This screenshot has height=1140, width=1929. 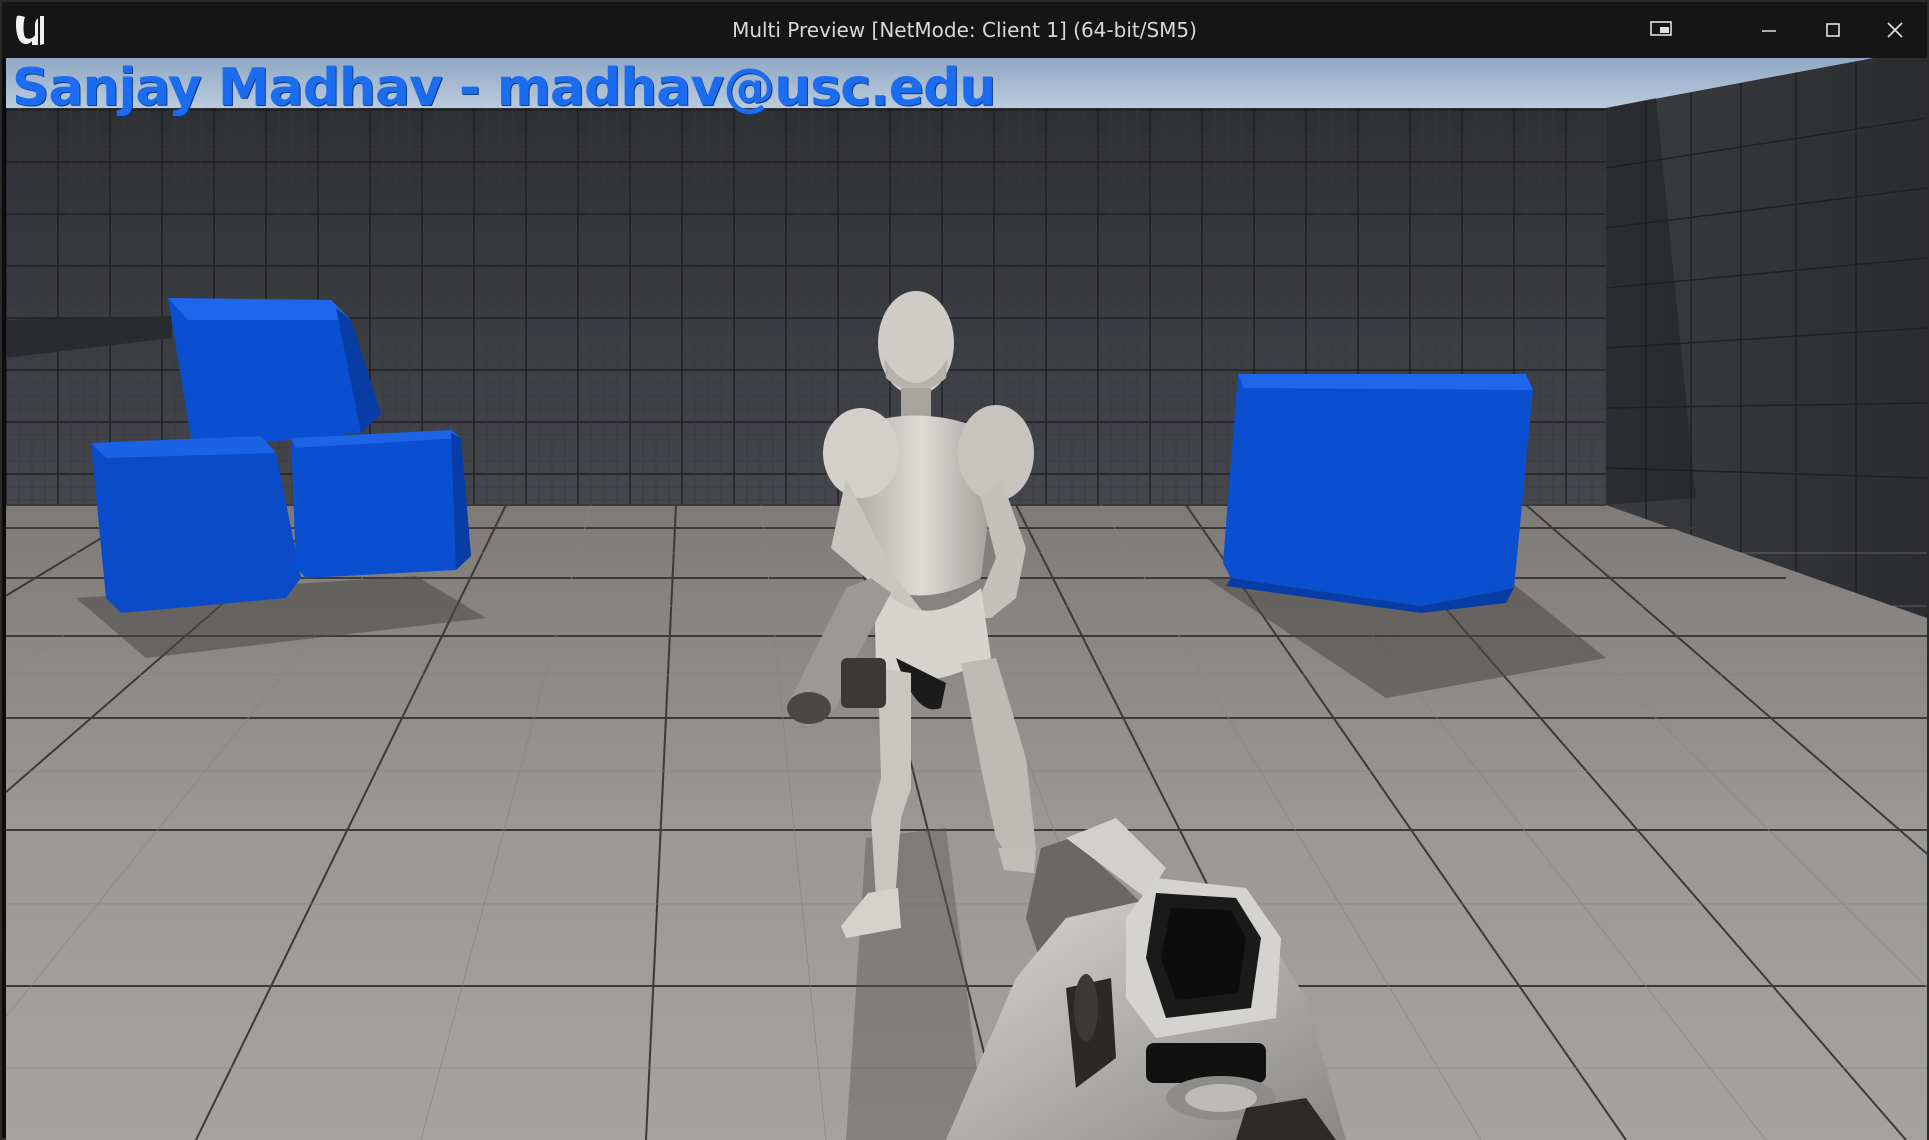 I want to click on maximize-icon, so click(x=1833, y=30).